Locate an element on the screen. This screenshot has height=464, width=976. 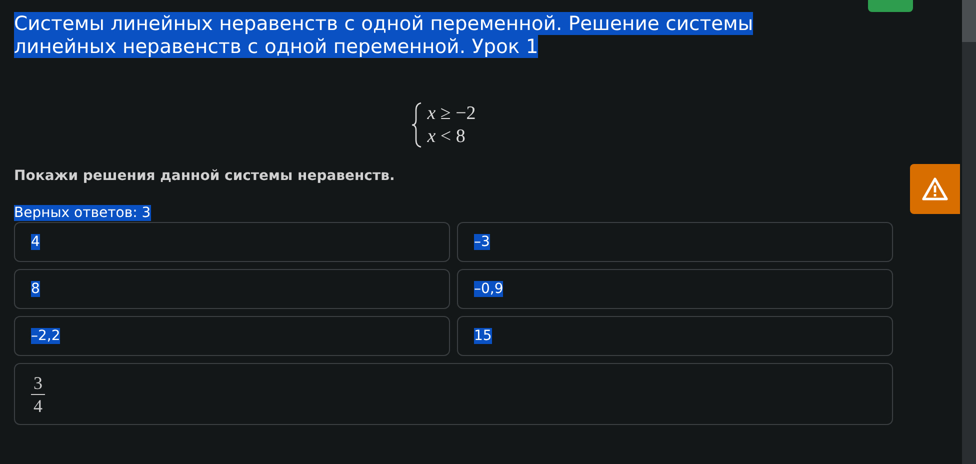
question-text: Покажи решения данной системы неравенств. is located at coordinates (205, 176).